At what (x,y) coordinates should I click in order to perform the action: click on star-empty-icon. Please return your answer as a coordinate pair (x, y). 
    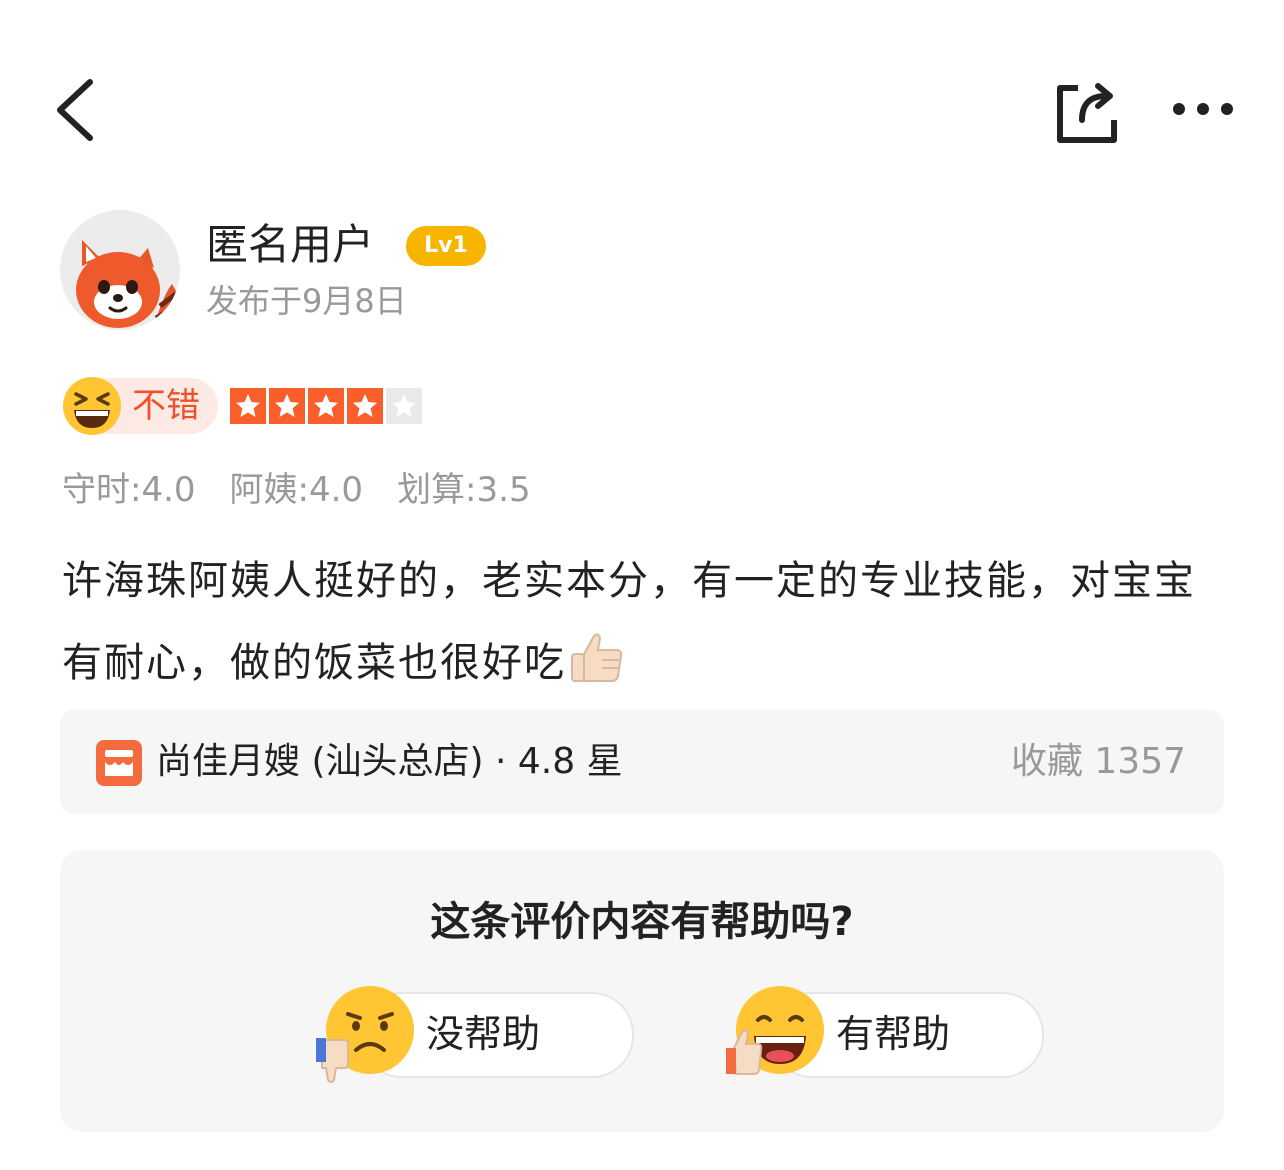
    Looking at the image, I should click on (404, 406).